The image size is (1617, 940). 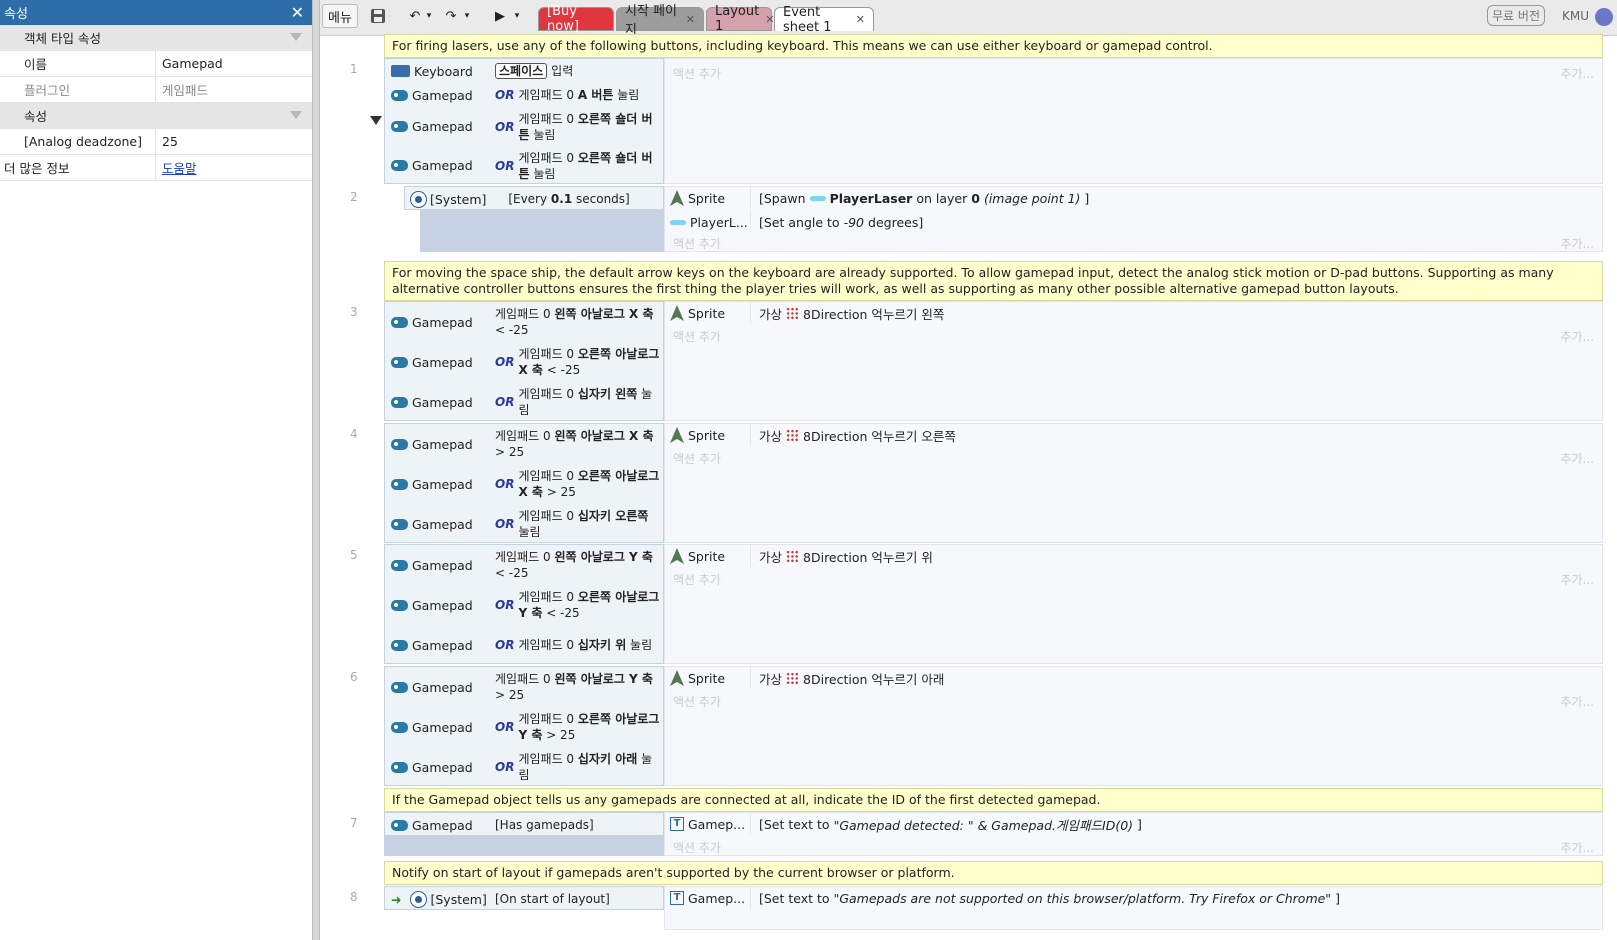 I want to click on action-row: Sprite 가상 8Direction 억누르기 오른쪽, so click(x=1133, y=435).